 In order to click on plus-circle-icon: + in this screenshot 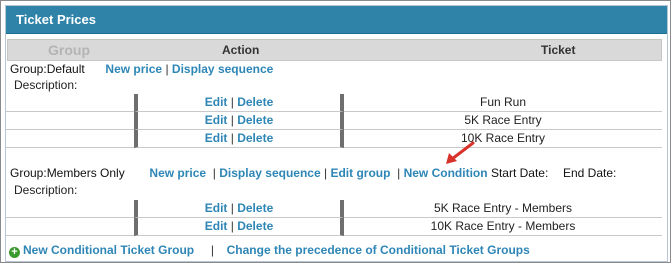, I will do `click(14, 252)`.